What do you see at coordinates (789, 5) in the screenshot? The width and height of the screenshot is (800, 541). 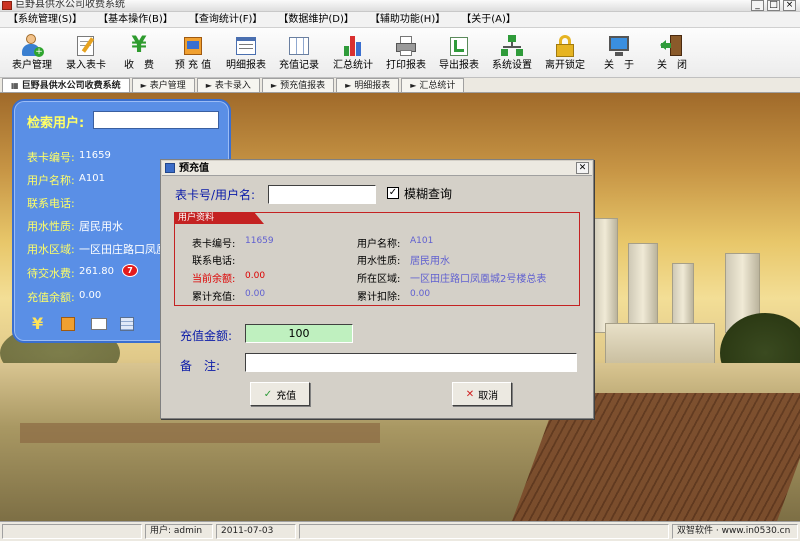 I see `close-button: ×` at bounding box center [789, 5].